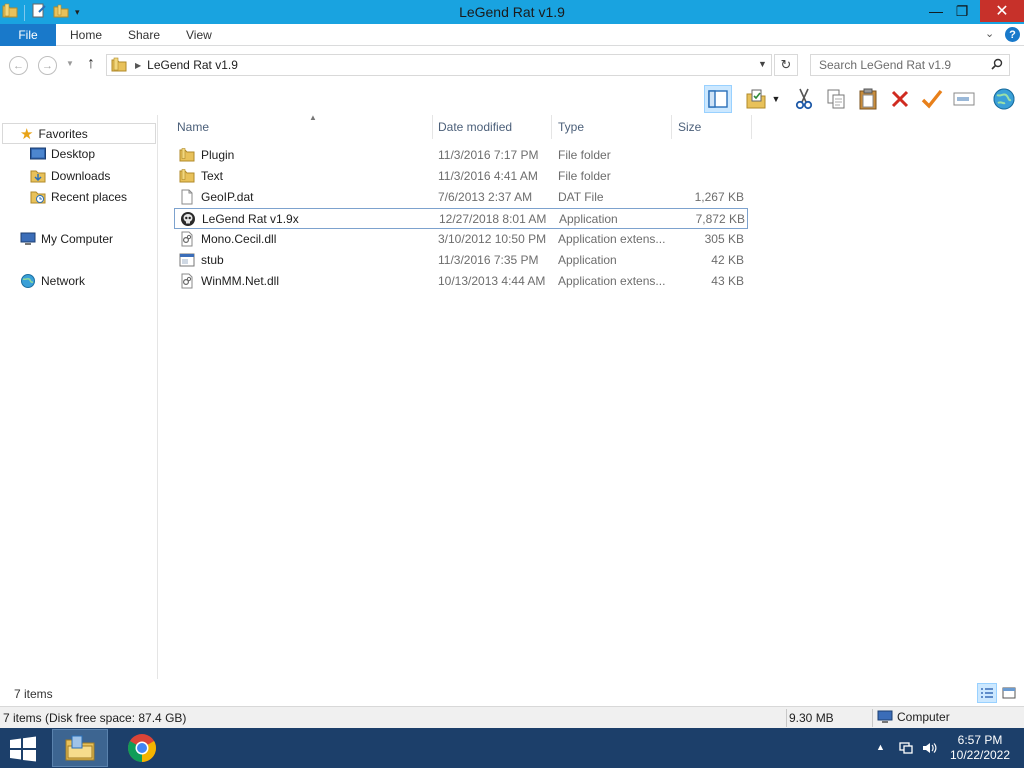 The width and height of the screenshot is (1024, 768). I want to click on taskbar: ▲ 6:57 PM 10/22/2022, so click(512, 748).